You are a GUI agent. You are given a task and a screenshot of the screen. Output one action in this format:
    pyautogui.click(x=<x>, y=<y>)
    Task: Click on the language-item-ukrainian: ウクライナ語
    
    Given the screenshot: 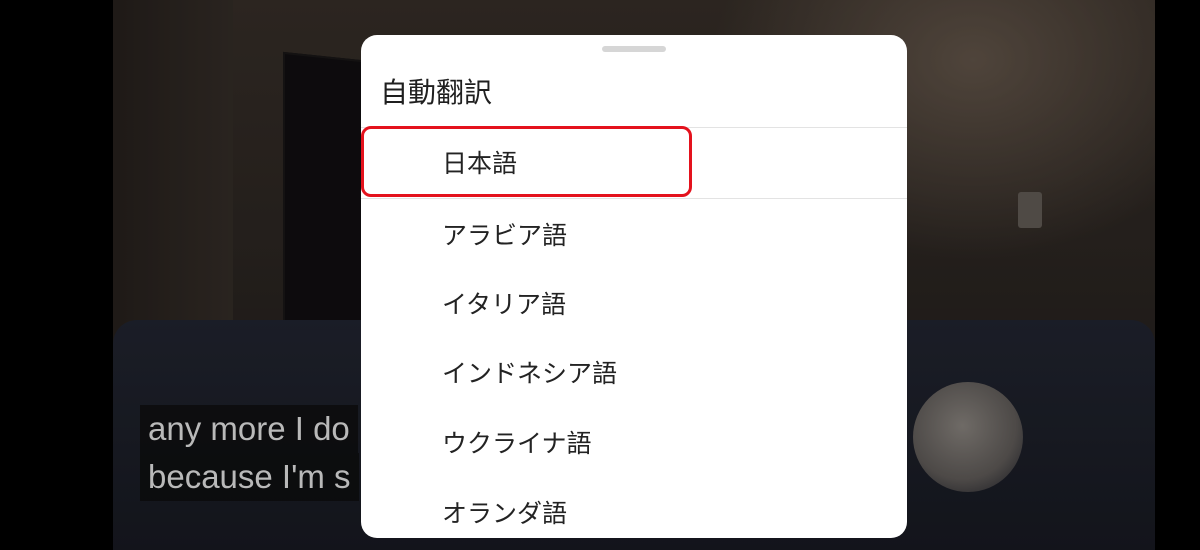 What is the action you would take?
    pyautogui.click(x=634, y=442)
    